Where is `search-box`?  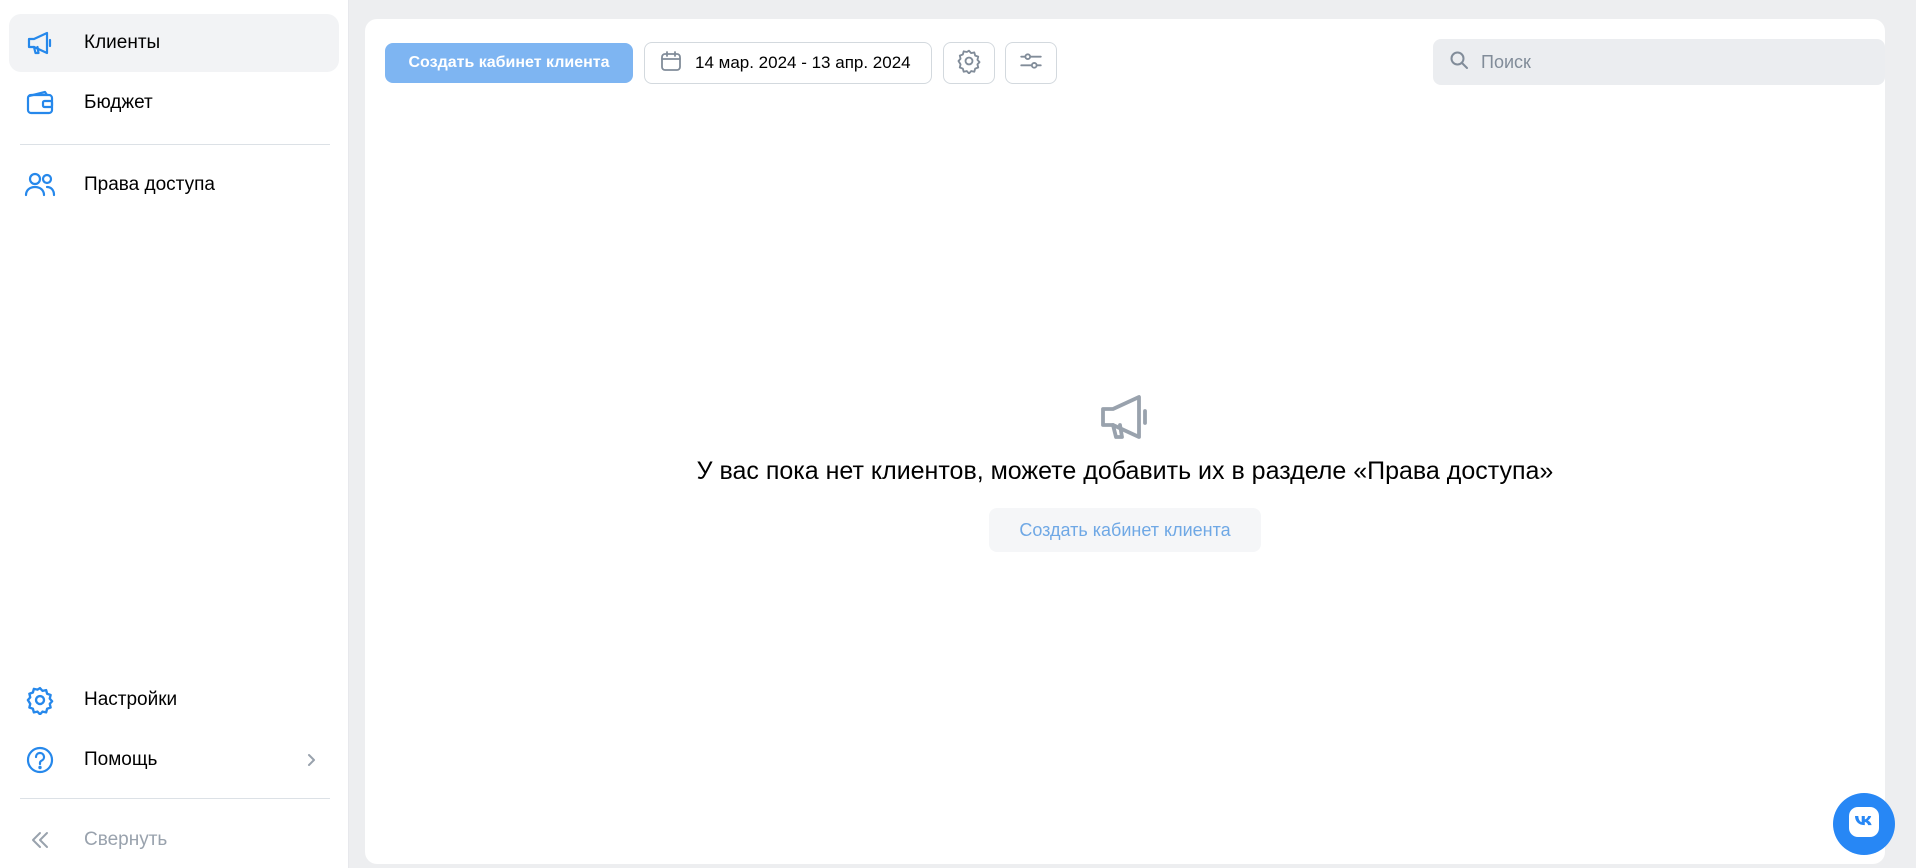 search-box is located at coordinates (1659, 62).